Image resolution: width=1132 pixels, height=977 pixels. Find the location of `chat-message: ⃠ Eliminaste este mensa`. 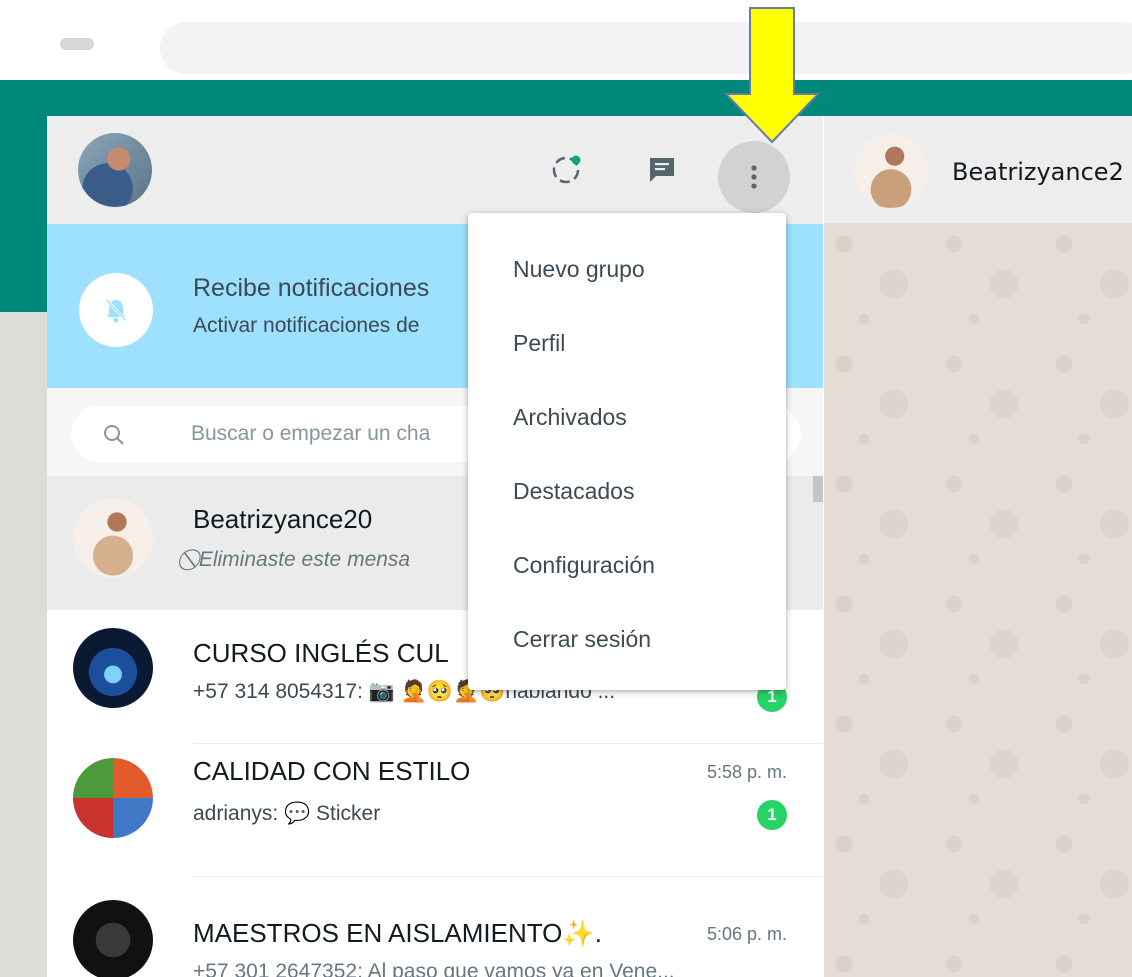

chat-message: ⃠ Eliminaste este mensa is located at coordinates (301, 560).